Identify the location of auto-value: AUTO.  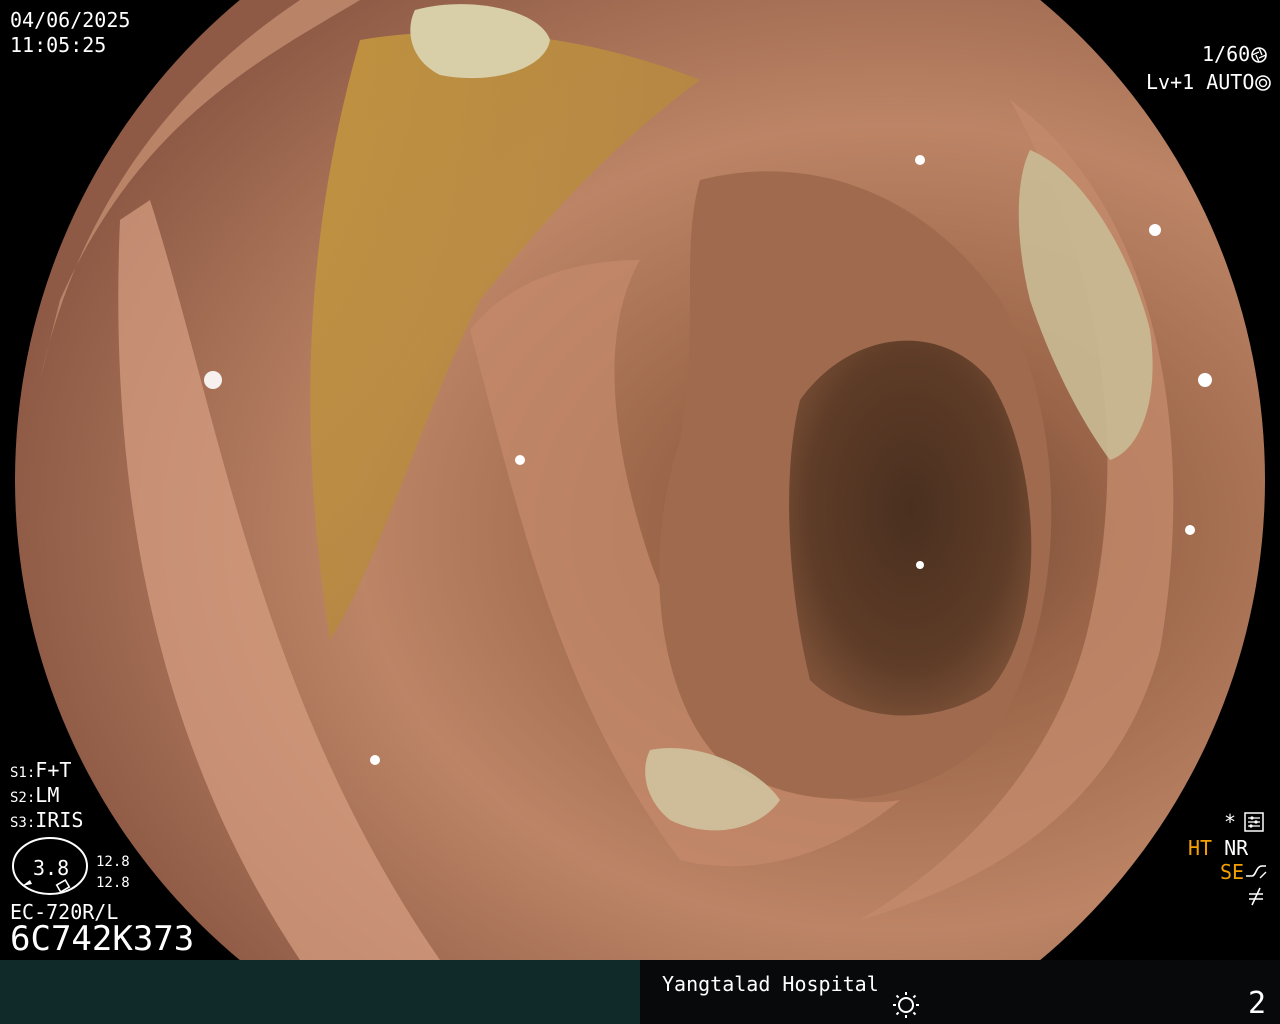
(1230, 82).